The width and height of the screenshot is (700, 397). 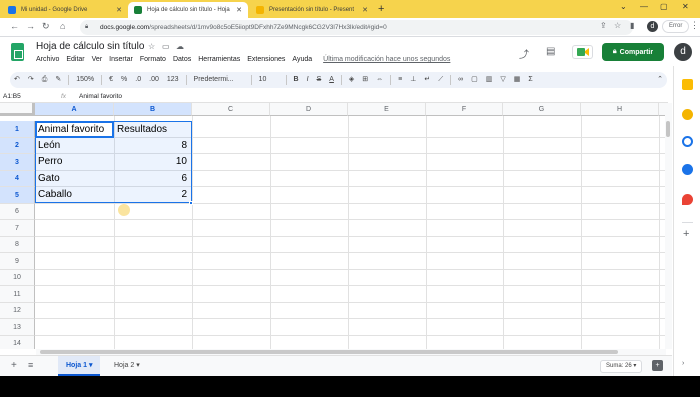 What do you see at coordinates (687, 169) in the screenshot?
I see `contacts-icon` at bounding box center [687, 169].